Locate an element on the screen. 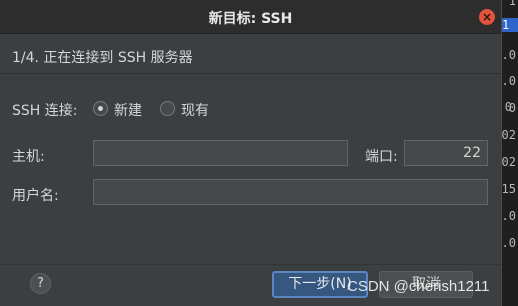 Image resolution: width=518 pixels, height=306 pixels. watermark: CSDN @cherish1211 is located at coordinates (418, 286).